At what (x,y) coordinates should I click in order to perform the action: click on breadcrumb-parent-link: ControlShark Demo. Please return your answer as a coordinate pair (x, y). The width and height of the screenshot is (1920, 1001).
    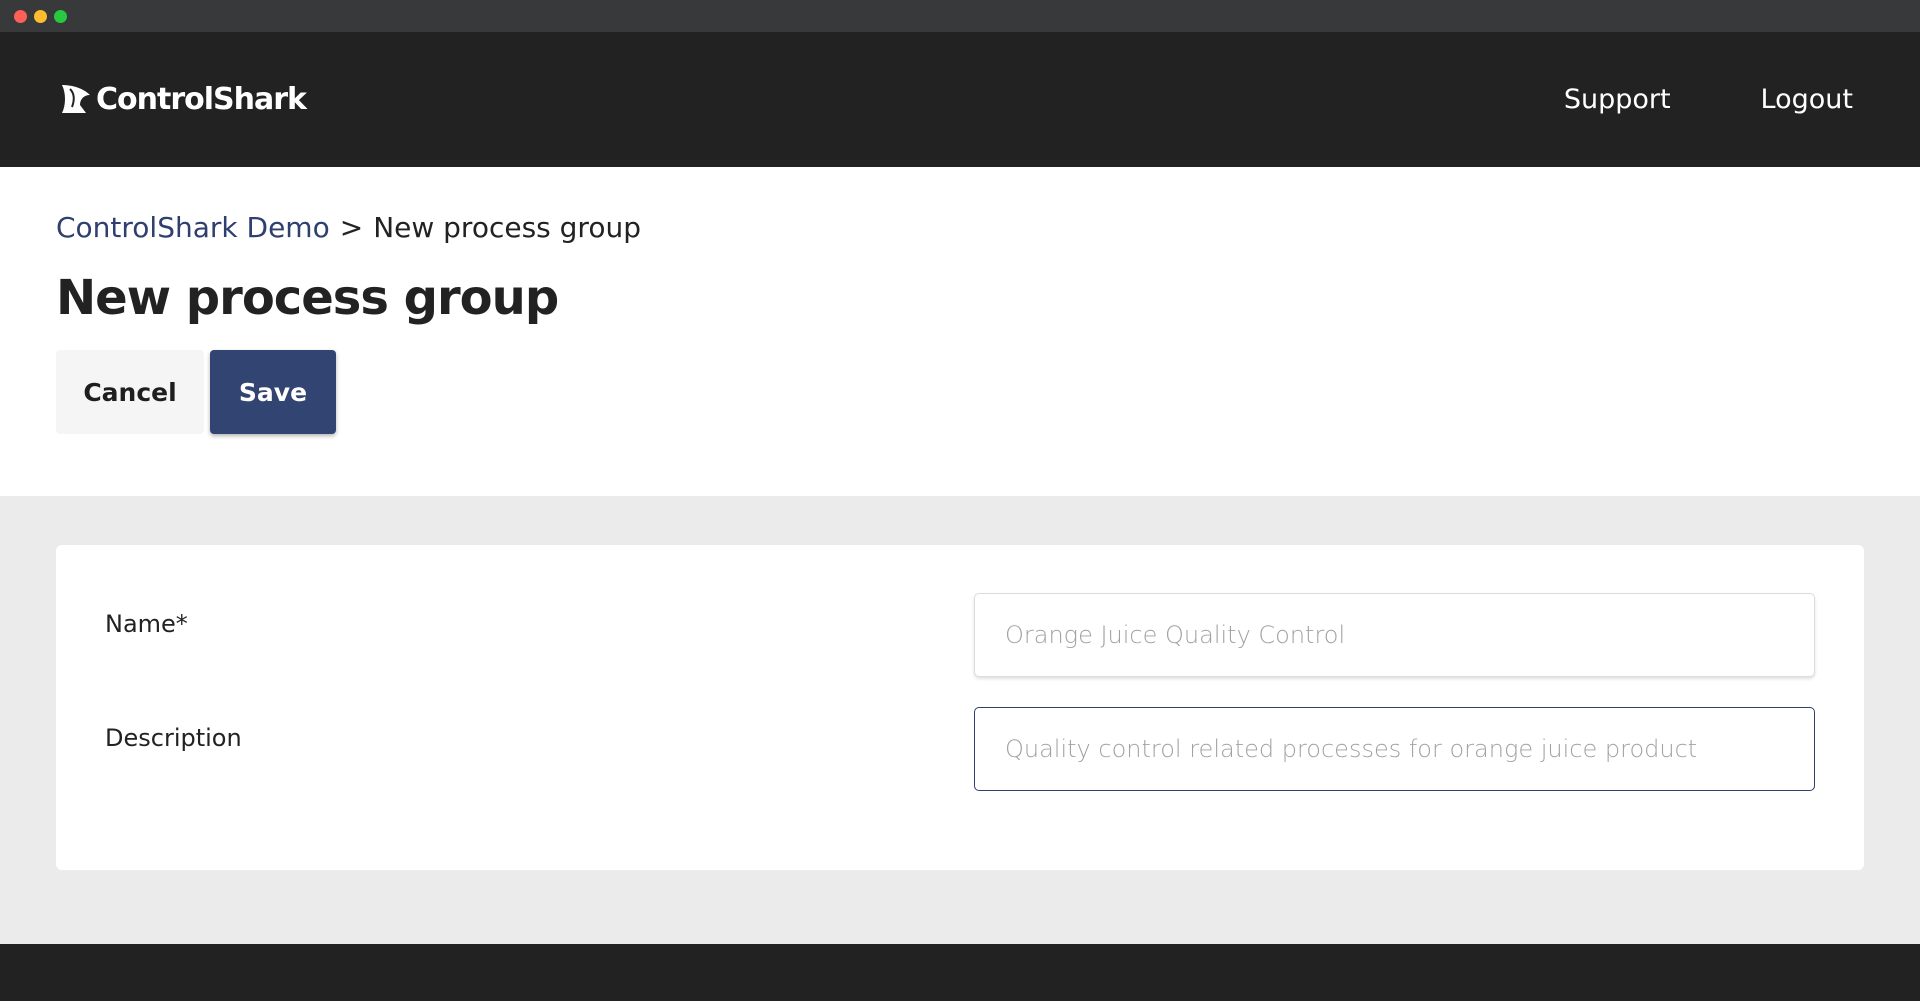
    Looking at the image, I should click on (193, 227).